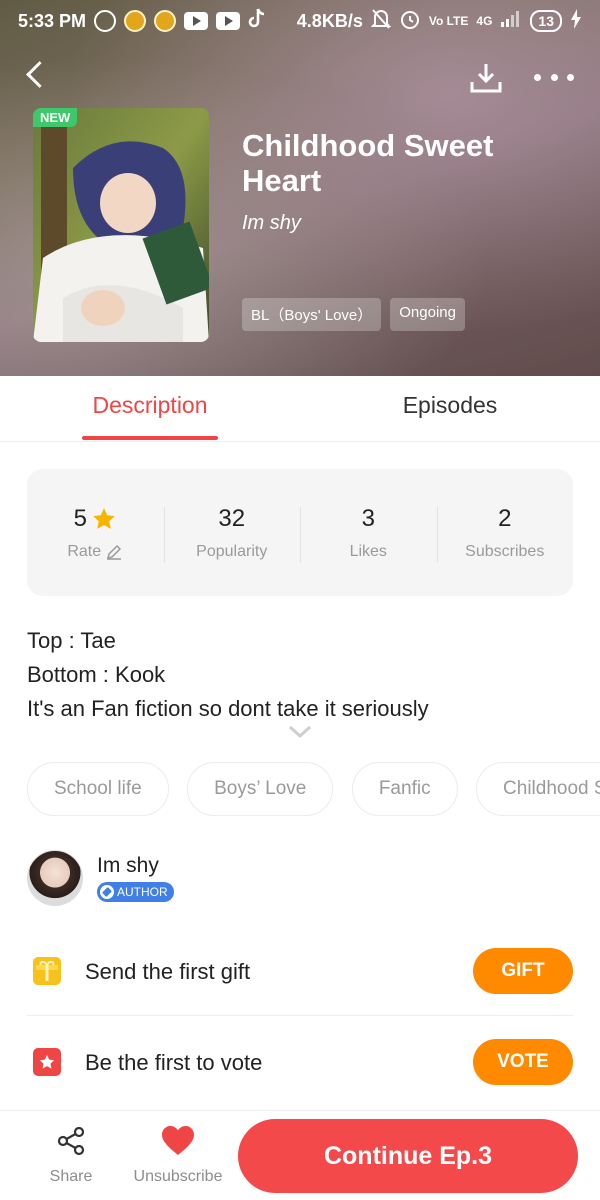 This screenshot has width=600, height=1200. What do you see at coordinates (52, 20) in the screenshot?
I see `status-time: 5:33 PM` at bounding box center [52, 20].